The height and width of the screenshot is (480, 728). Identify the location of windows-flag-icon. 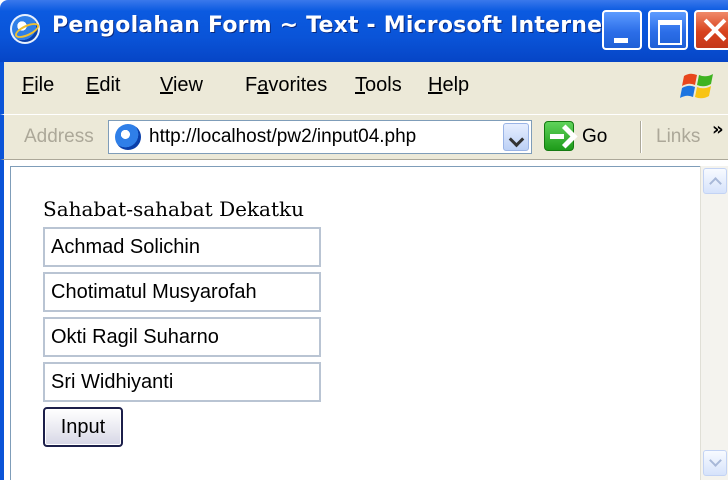
(696, 86).